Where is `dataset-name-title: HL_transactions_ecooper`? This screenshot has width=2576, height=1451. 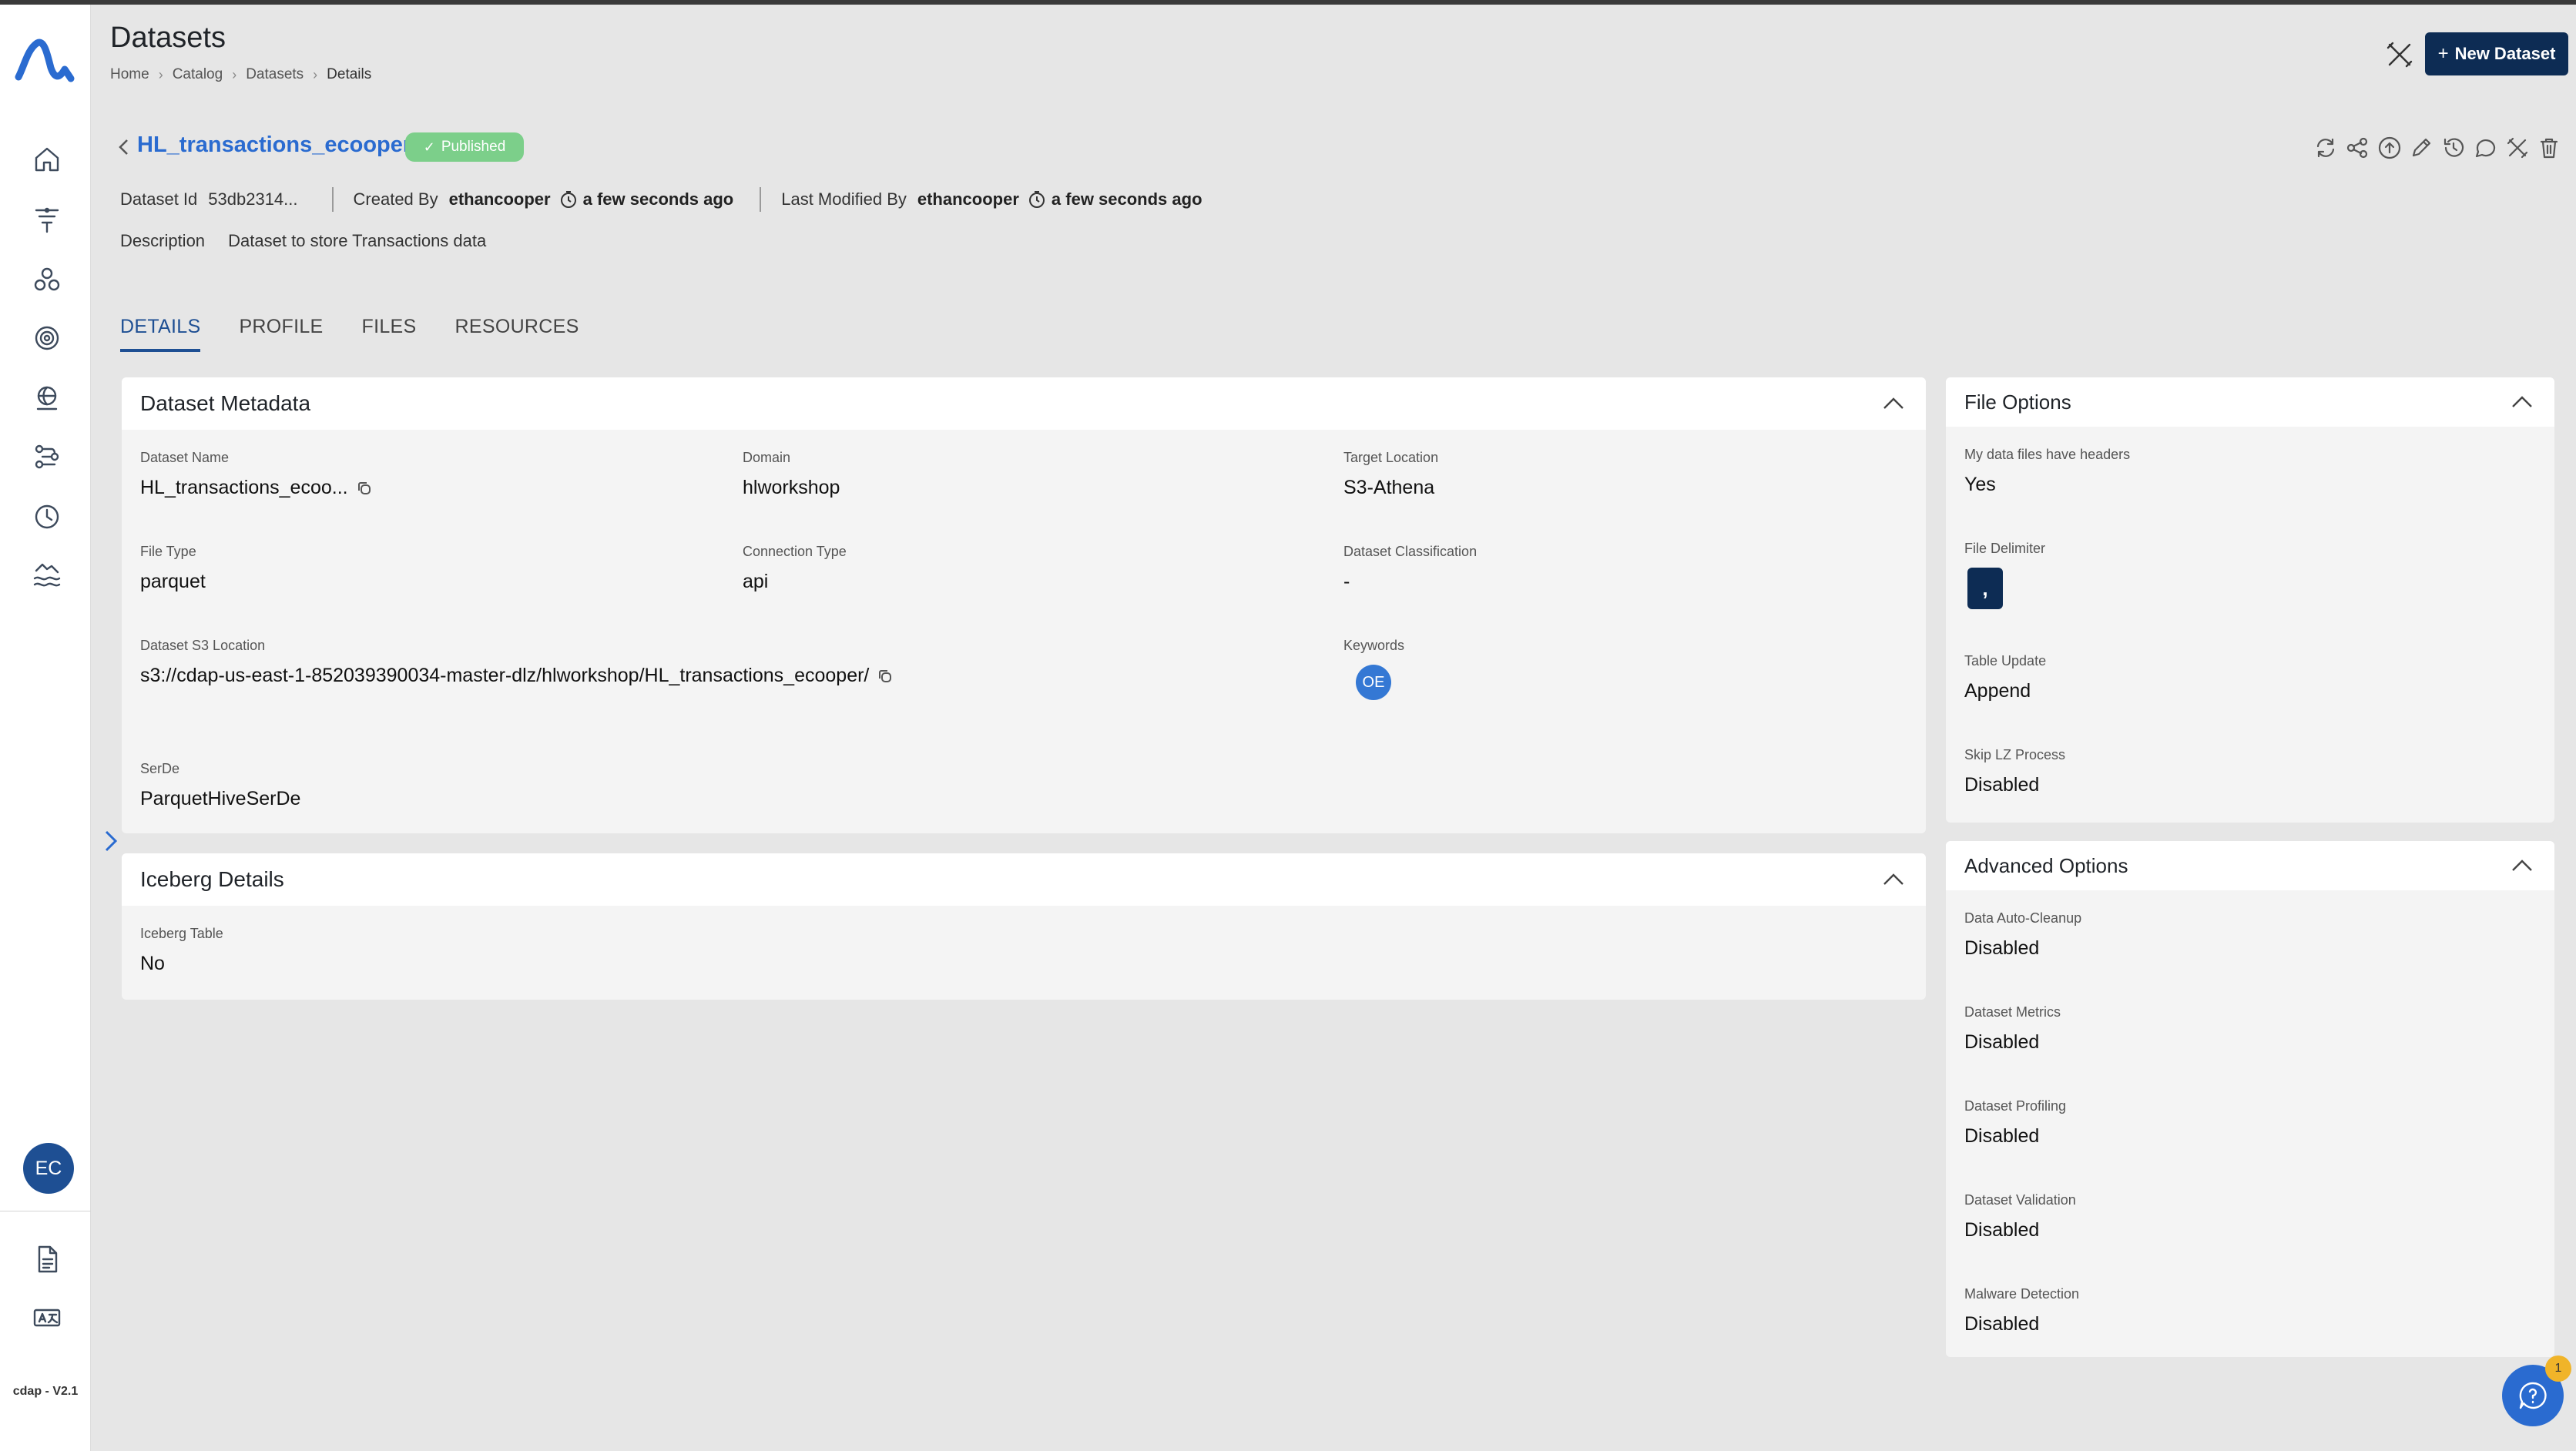 dataset-name-title: HL_transactions_ecooper is located at coordinates (274, 145).